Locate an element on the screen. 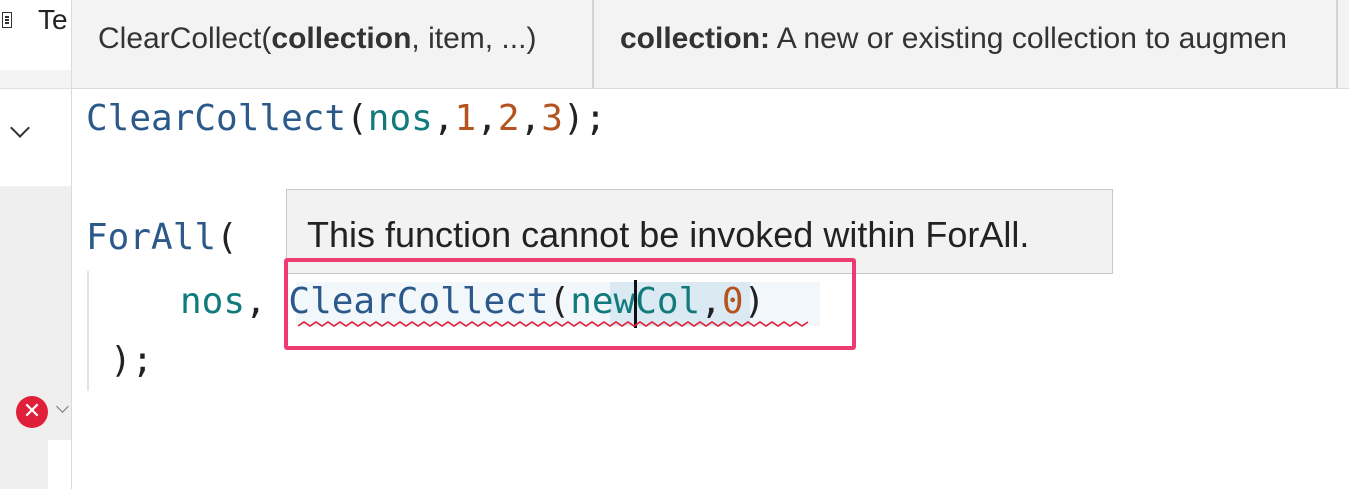 The width and height of the screenshot is (1349, 489). document-icon is located at coordinates (7, 20).